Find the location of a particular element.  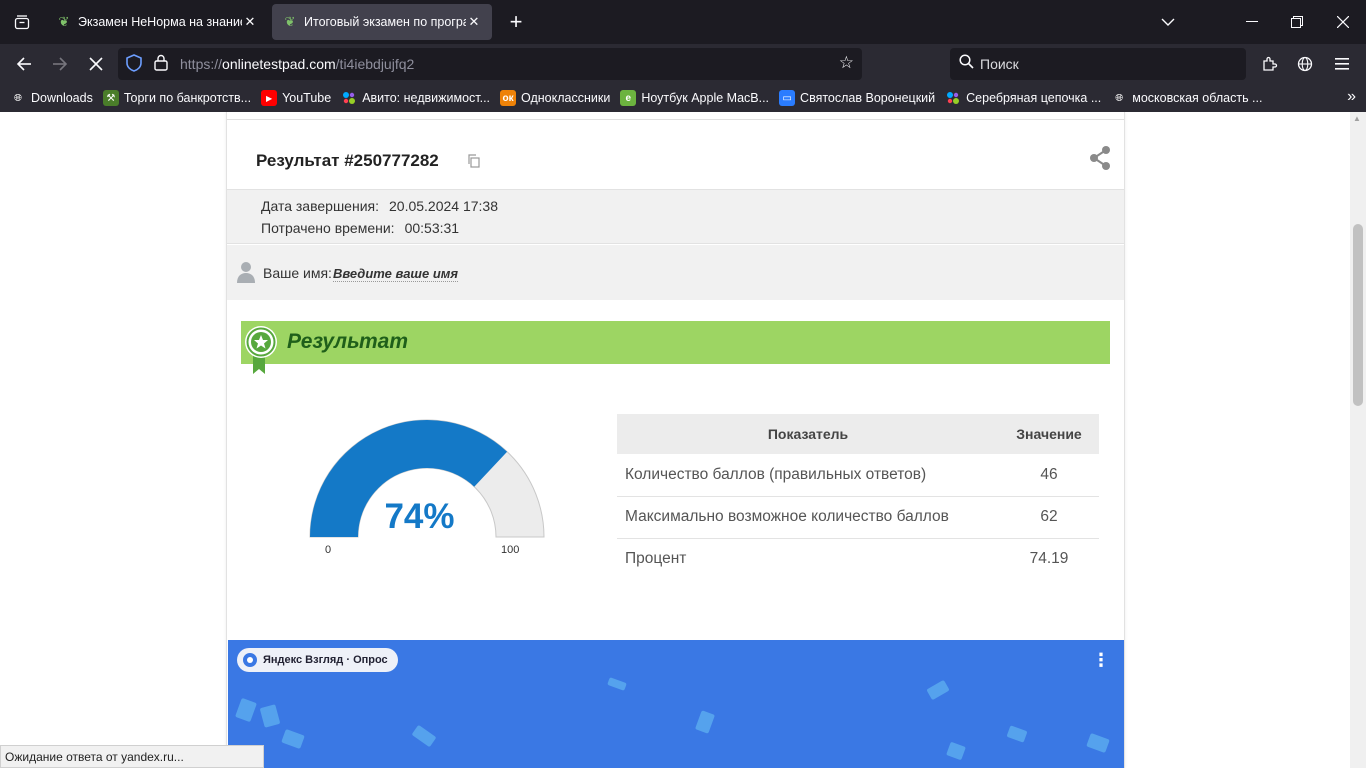

page-scrollbar: ▲ is located at coordinates (1358, 440).